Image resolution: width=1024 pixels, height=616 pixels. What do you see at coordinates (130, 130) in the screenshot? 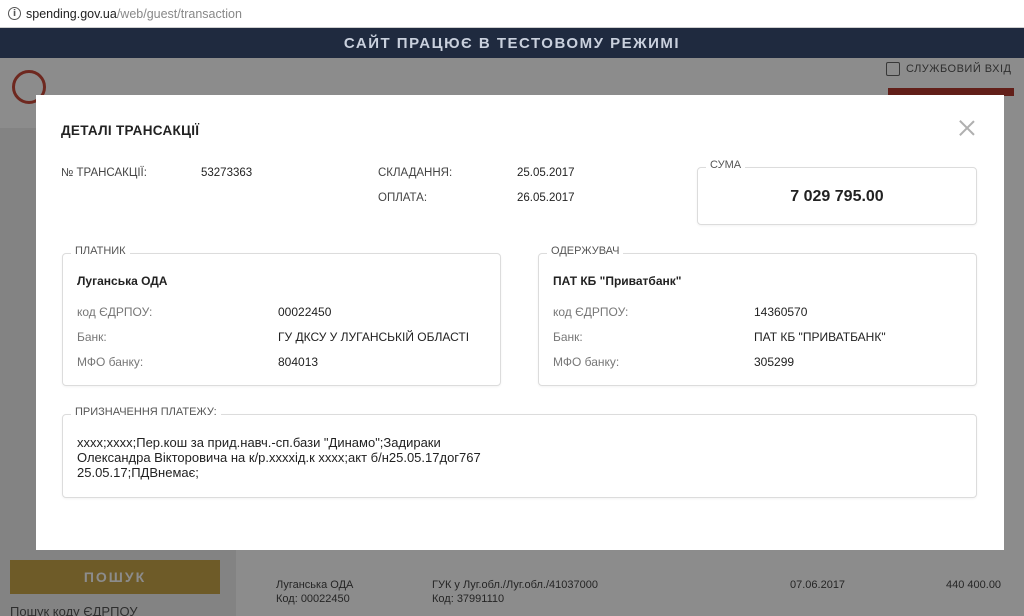
I see `modal-title: ДЕТАЛІ ТРАНСАКЦІЇ` at bounding box center [130, 130].